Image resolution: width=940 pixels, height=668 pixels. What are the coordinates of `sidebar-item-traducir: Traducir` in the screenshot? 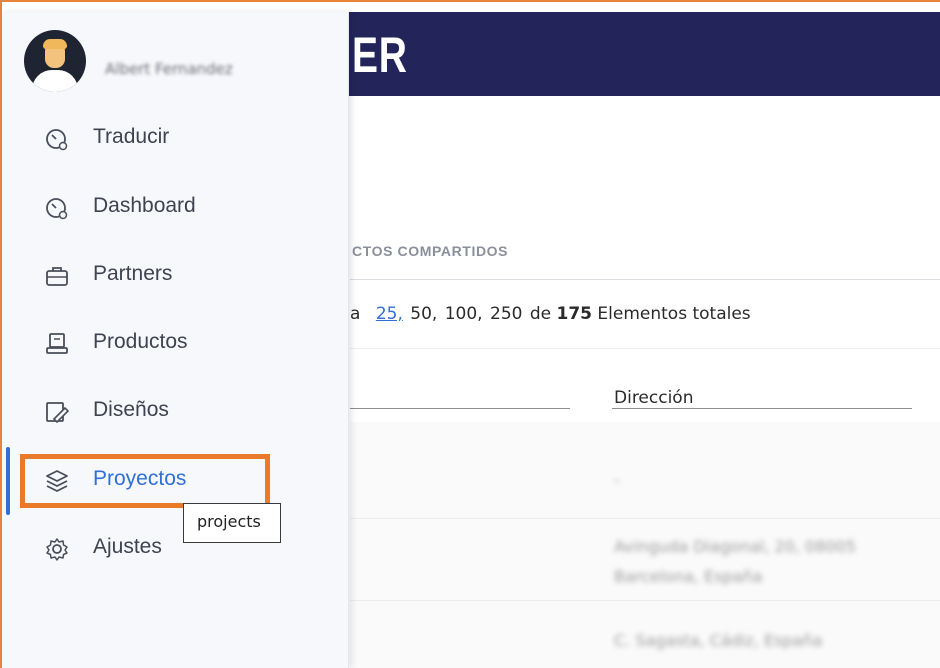 It's located at (175, 139).